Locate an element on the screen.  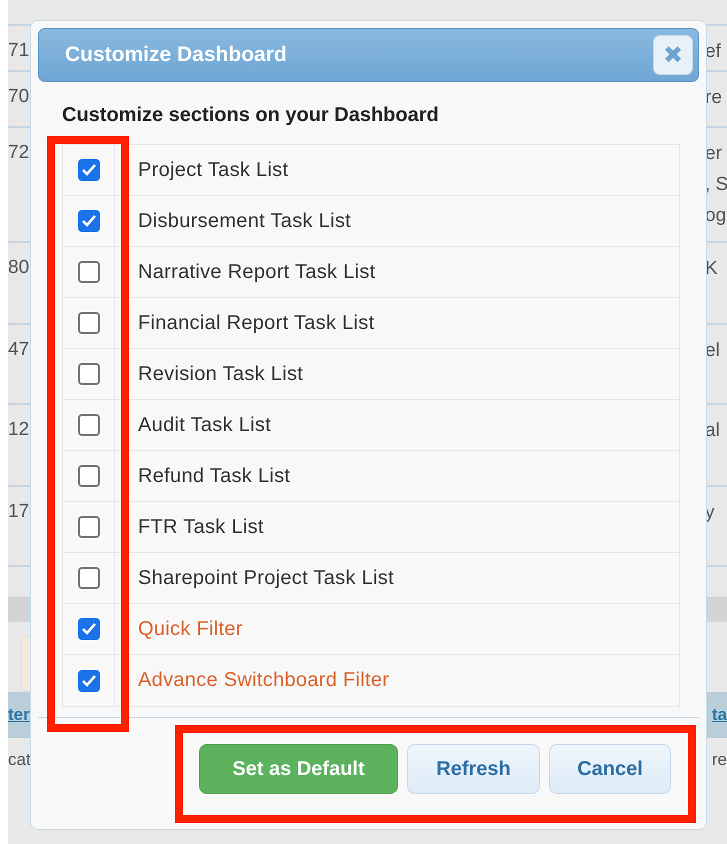
section-label: Financial Report Task List is located at coordinates (256, 323).